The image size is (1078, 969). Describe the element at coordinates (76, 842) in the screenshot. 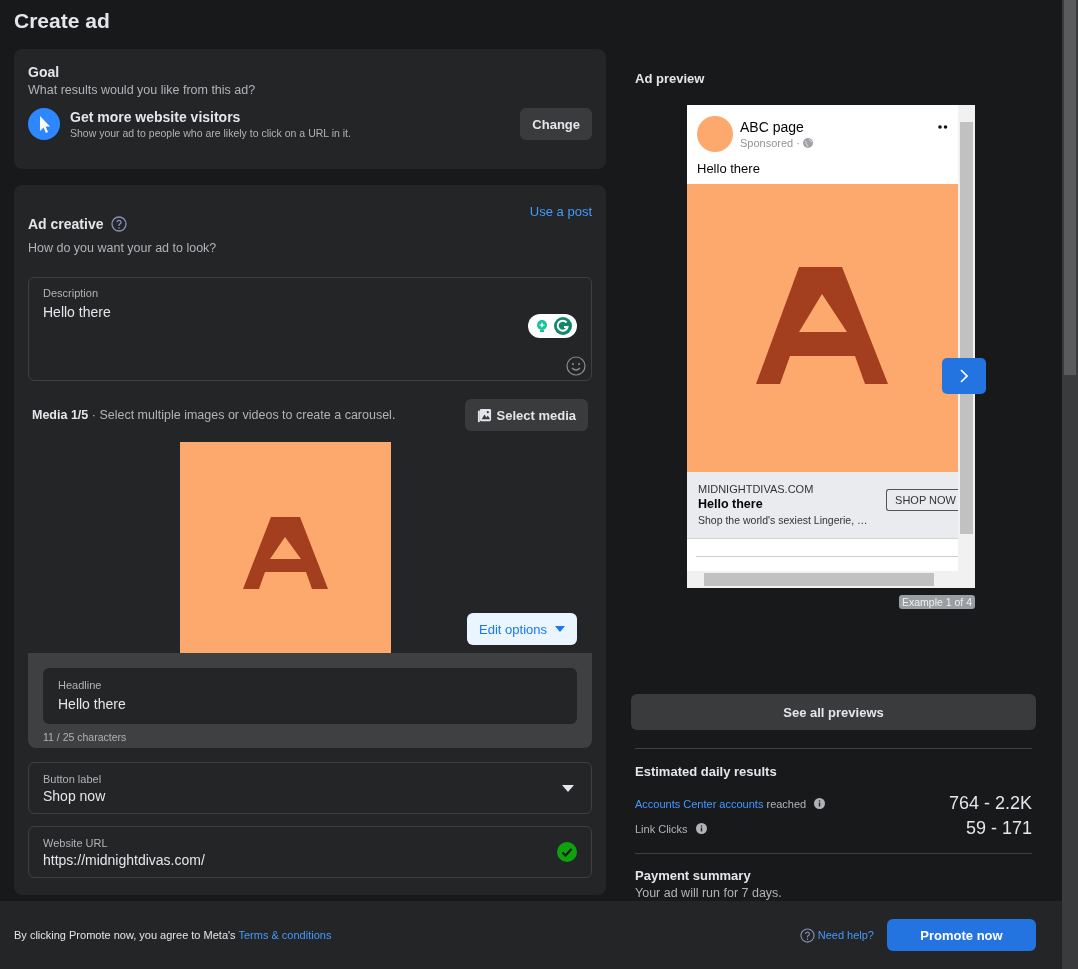

I see `field-label: Website URL` at that location.